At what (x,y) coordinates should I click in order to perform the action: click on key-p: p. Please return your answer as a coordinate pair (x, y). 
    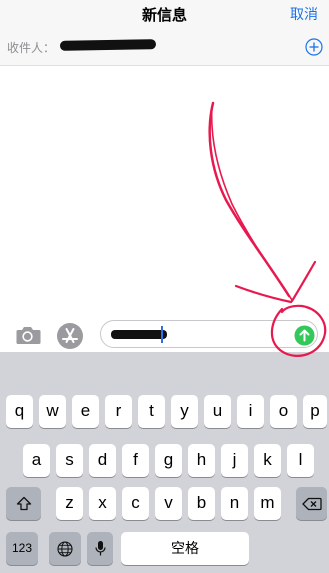
    Looking at the image, I should click on (315, 411).